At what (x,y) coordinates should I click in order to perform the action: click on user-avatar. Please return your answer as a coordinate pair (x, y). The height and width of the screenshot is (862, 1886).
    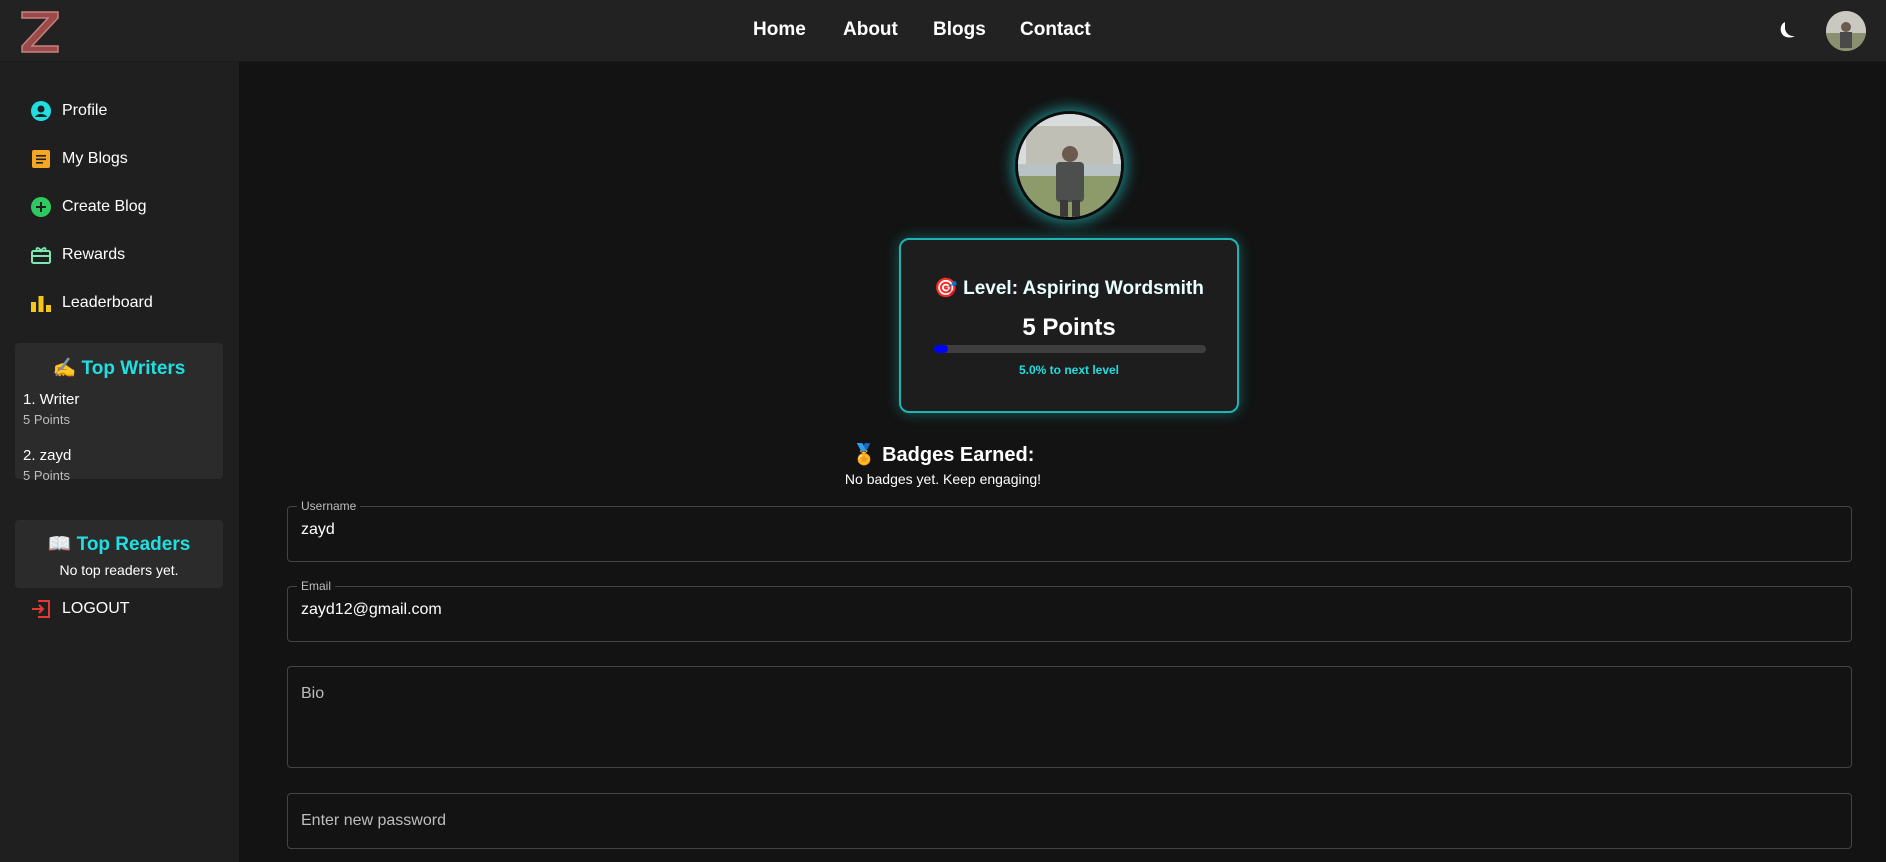
    Looking at the image, I should click on (1846, 31).